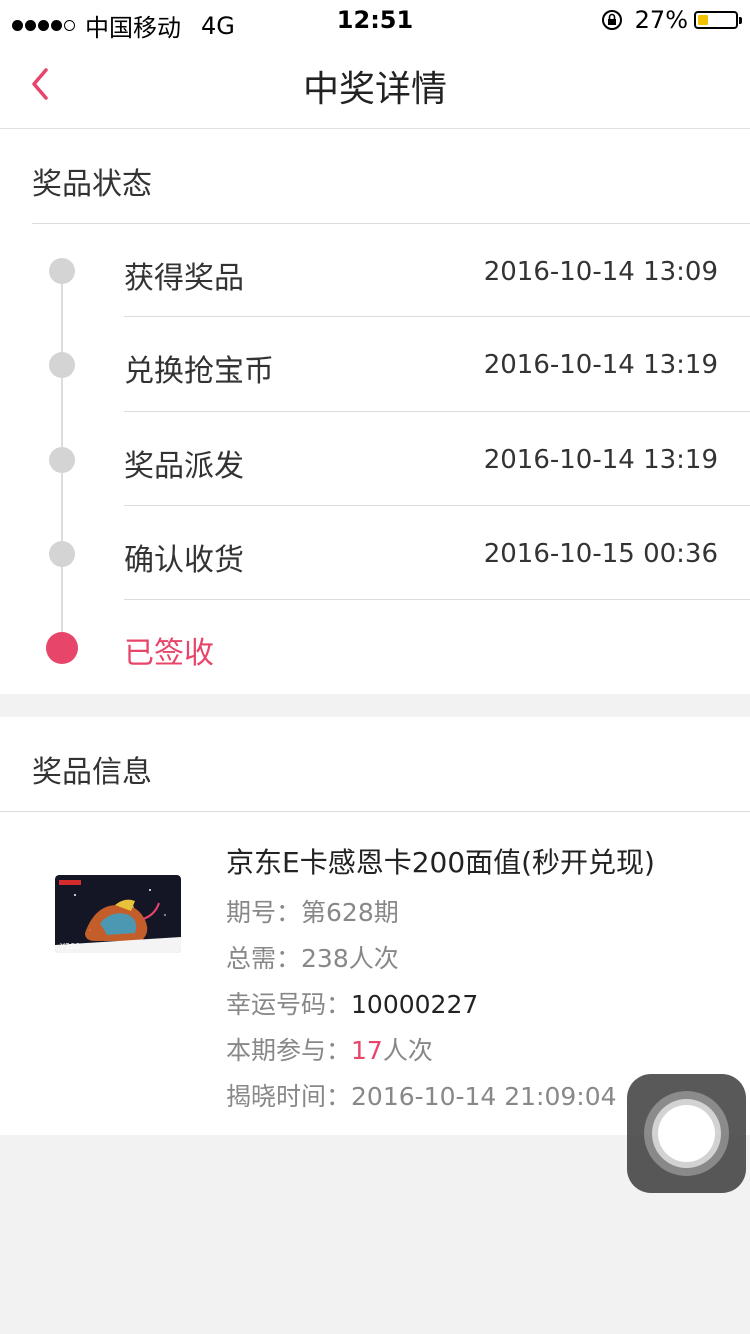  What do you see at coordinates (415, 1004) in the screenshot?
I see `lucky-number: 10000227` at bounding box center [415, 1004].